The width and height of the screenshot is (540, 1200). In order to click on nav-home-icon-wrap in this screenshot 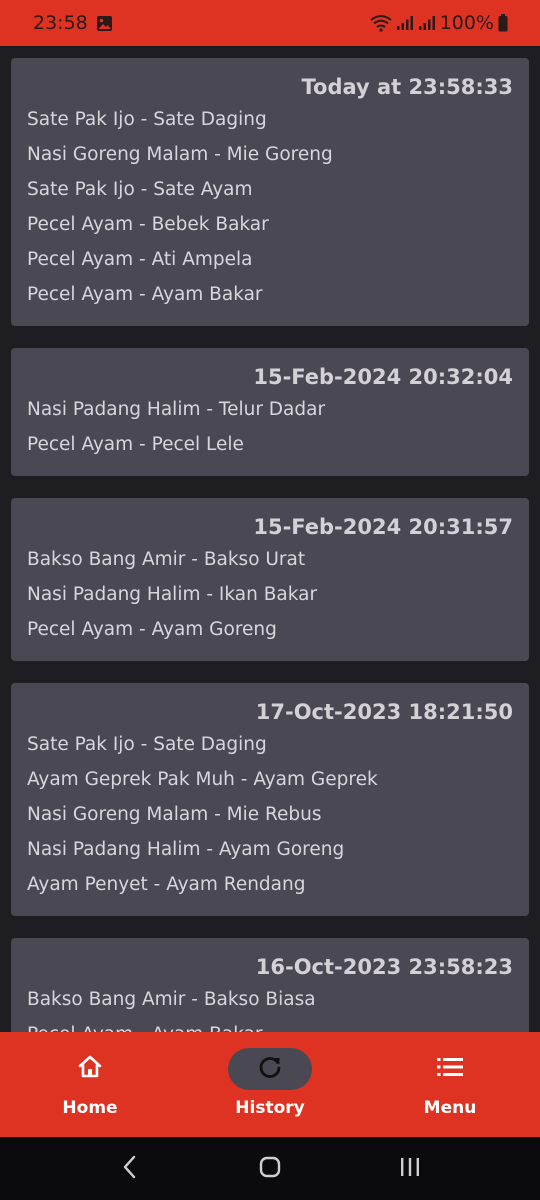, I will do `click(90, 1069)`.